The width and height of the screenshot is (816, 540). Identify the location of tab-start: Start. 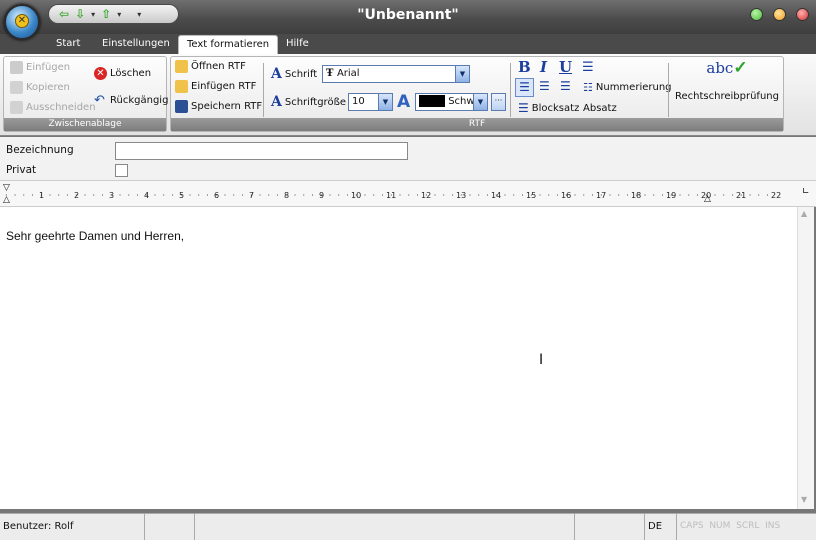
(68, 44).